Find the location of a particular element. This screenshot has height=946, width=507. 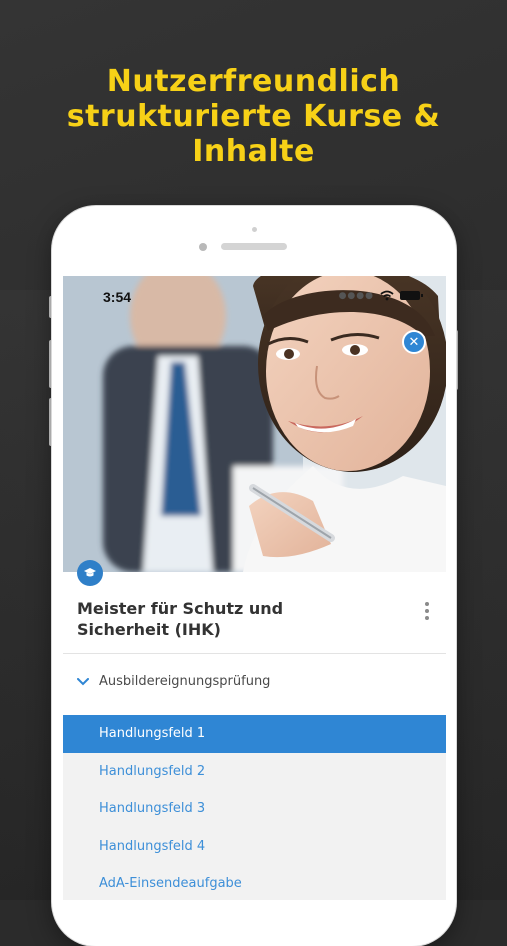

headline-line-2: strukturierte Kurse & is located at coordinates (253, 116).